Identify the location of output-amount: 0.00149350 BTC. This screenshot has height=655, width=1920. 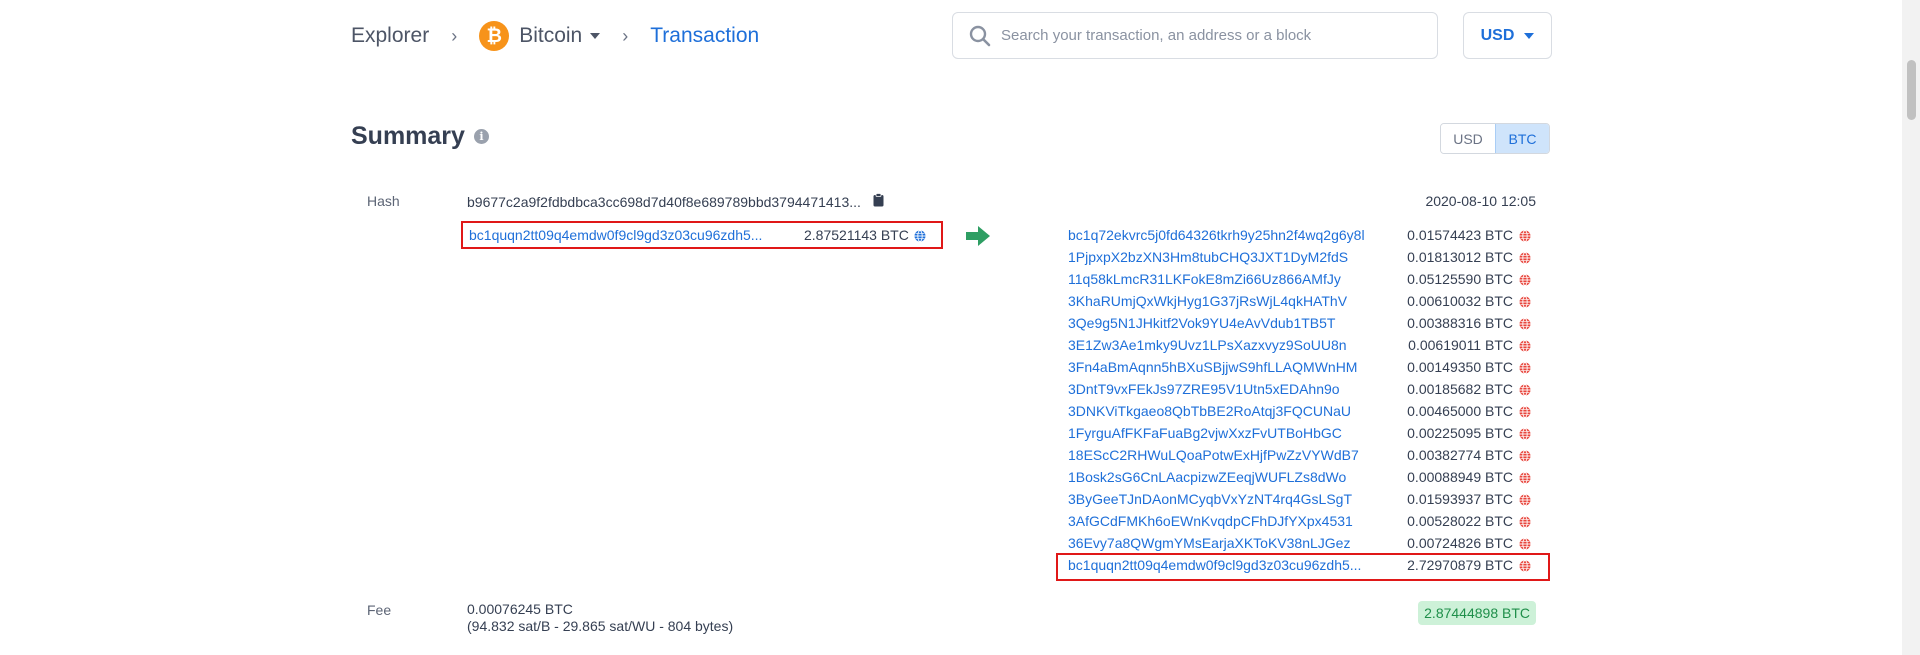
(1460, 367).